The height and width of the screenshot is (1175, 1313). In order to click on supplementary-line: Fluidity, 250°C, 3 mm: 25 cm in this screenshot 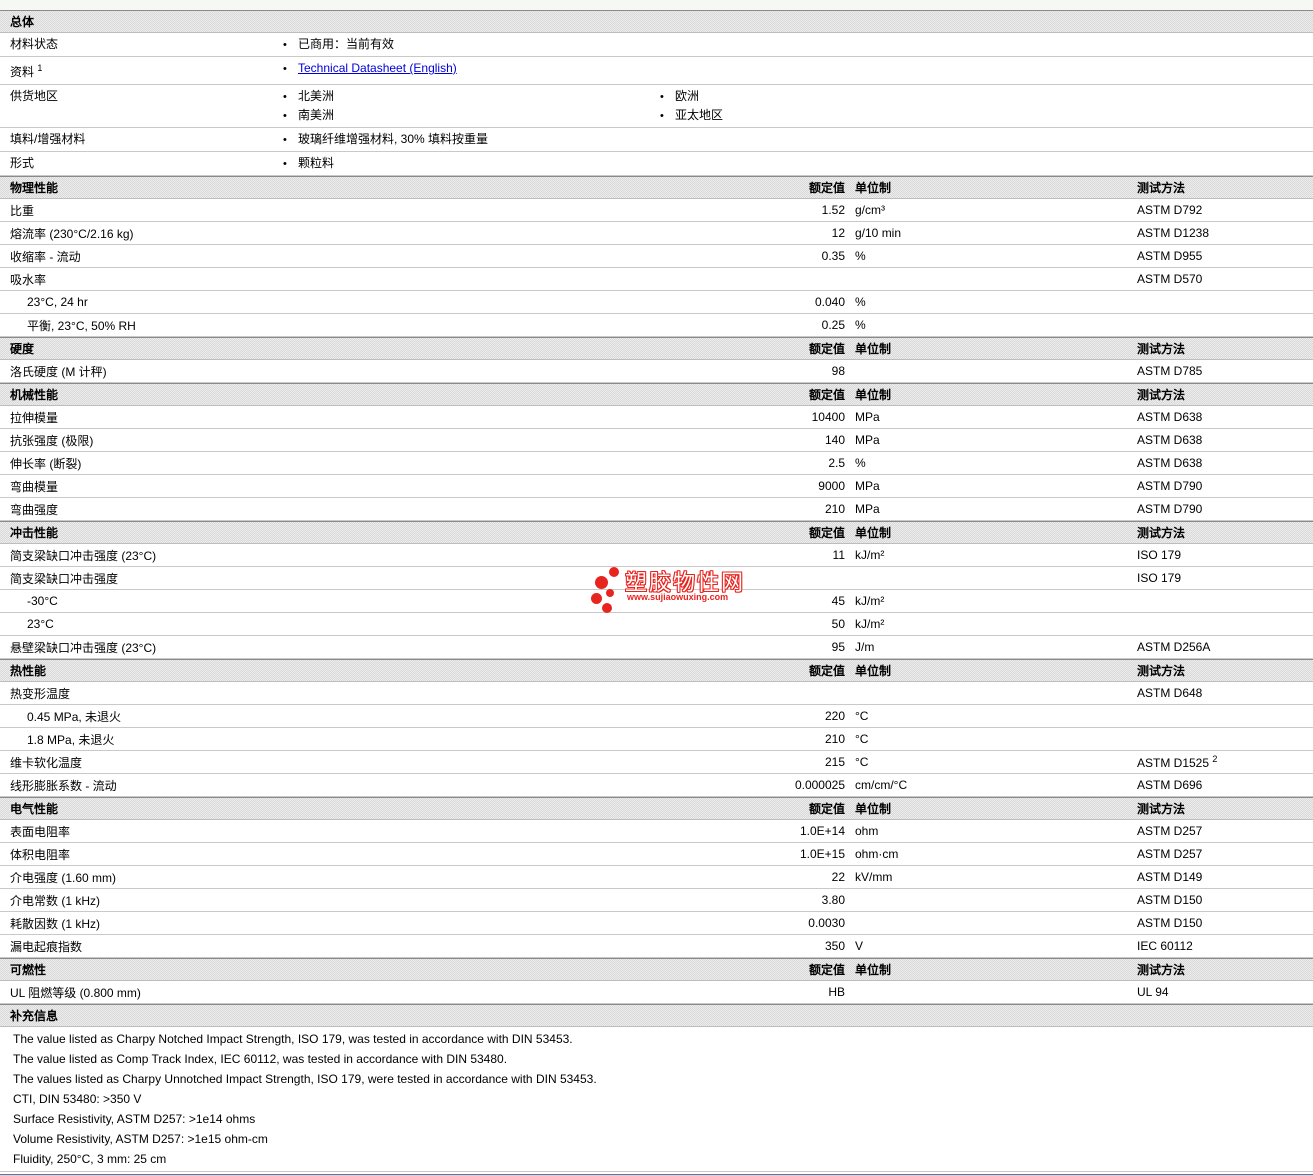, I will do `click(90, 1159)`.